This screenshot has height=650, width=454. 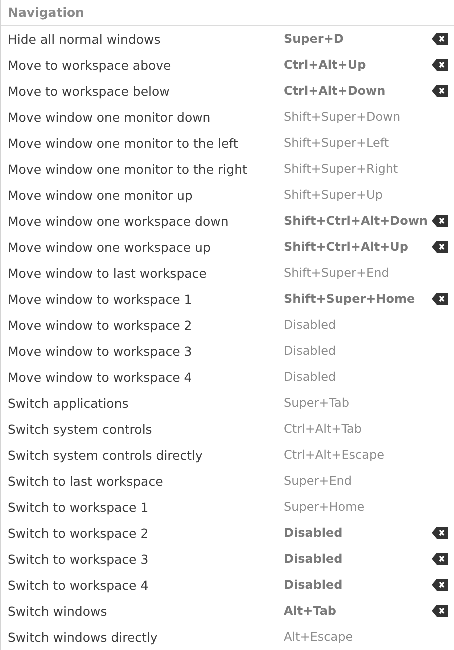 What do you see at coordinates (227, 65) in the screenshot?
I see `shortcut-row: Move to workspace above Ctrl+Alt+Up` at bounding box center [227, 65].